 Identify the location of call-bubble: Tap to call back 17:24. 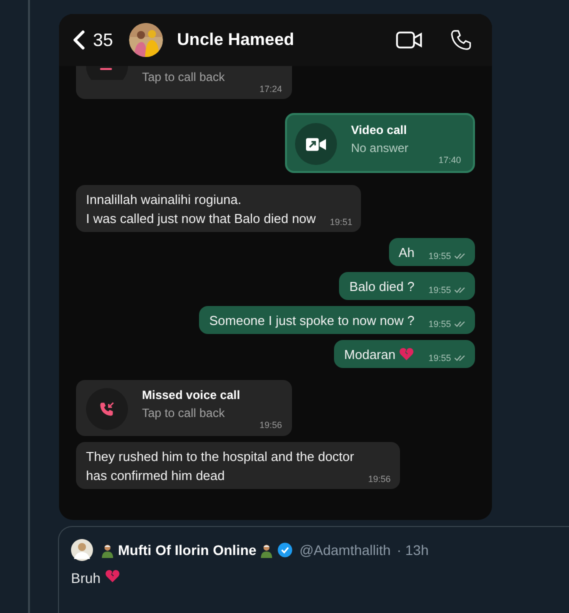
(184, 82).